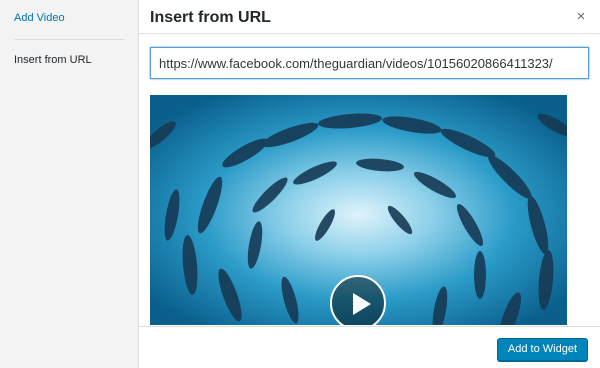  I want to click on sidebar-item-add-video: Add Video, so click(39, 18).